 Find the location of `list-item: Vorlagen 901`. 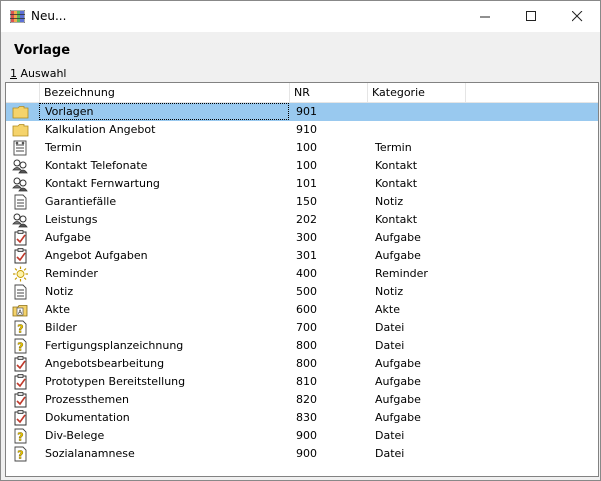

list-item: Vorlagen 901 is located at coordinates (302, 112).